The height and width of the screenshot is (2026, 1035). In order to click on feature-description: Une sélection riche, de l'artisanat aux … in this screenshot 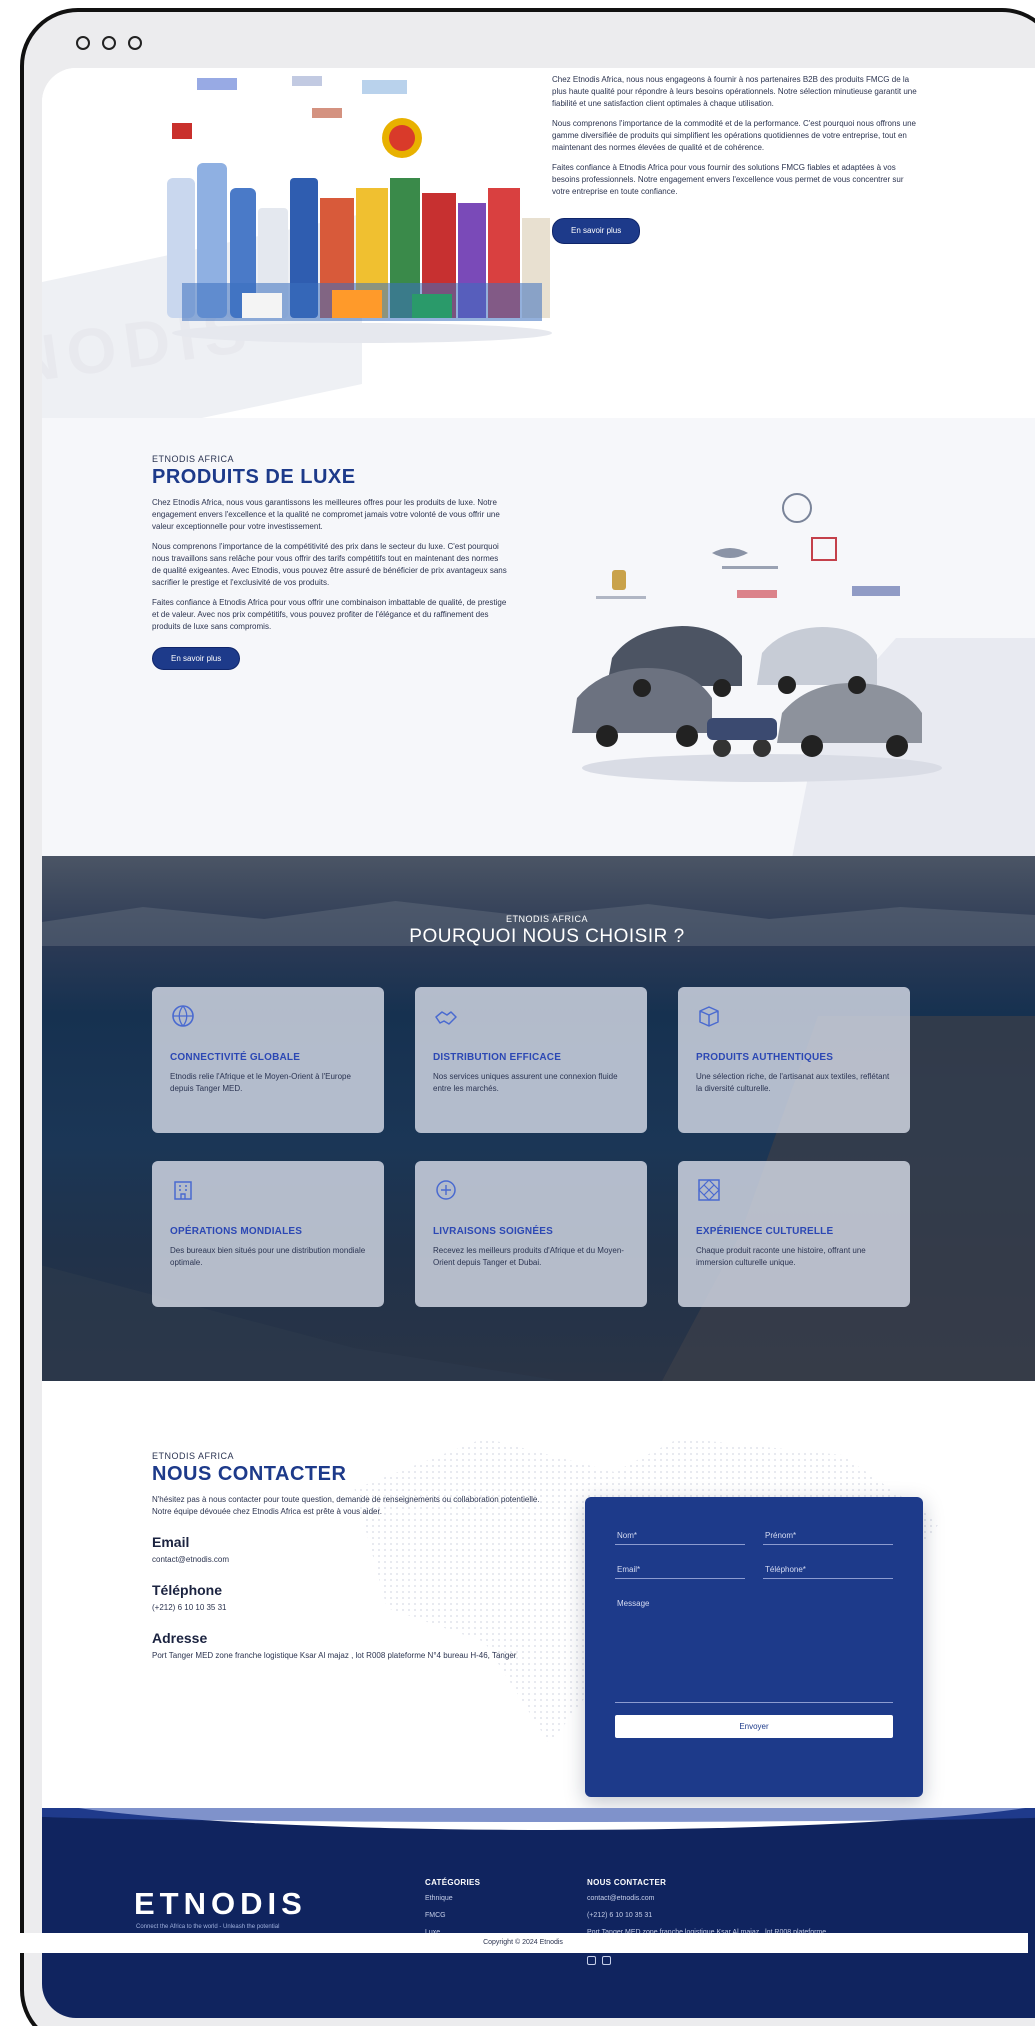, I will do `click(793, 1082)`.